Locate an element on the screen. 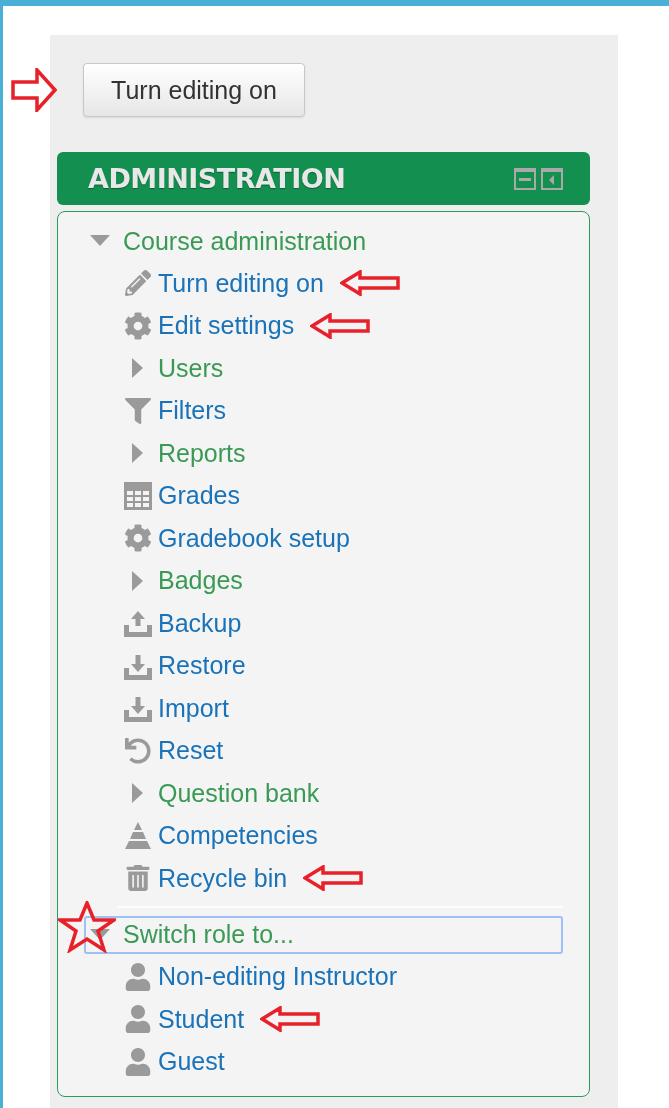  menu-link: Edit settings is located at coordinates (226, 326).